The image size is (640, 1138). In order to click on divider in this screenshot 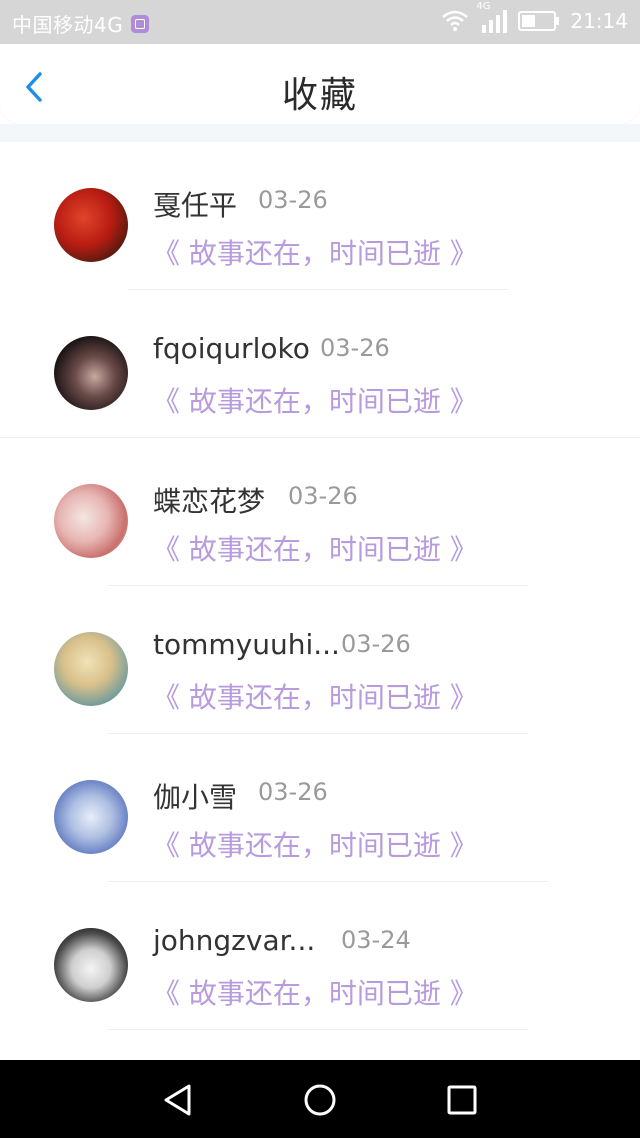, I will do `click(318, 1029)`.